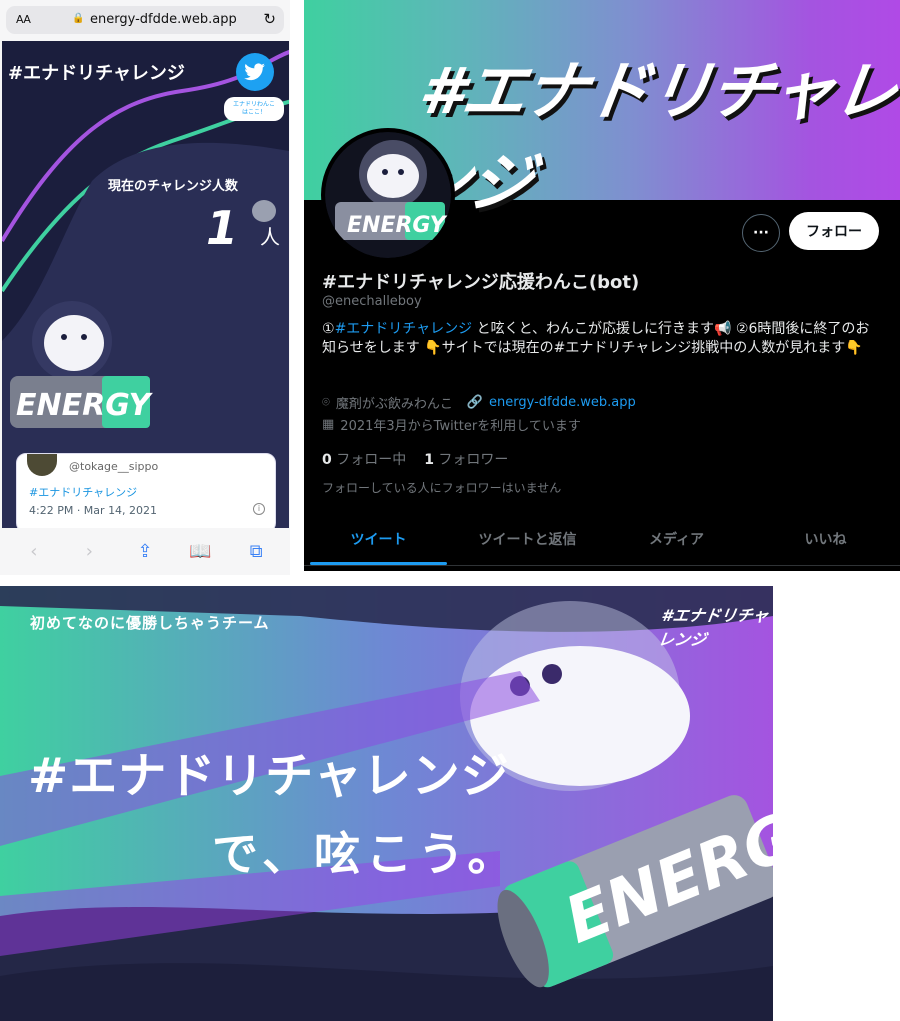 The width and height of the screenshot is (900, 1021). I want to click on tab-tweets-and-replies: ツイートと返信, so click(527, 541).